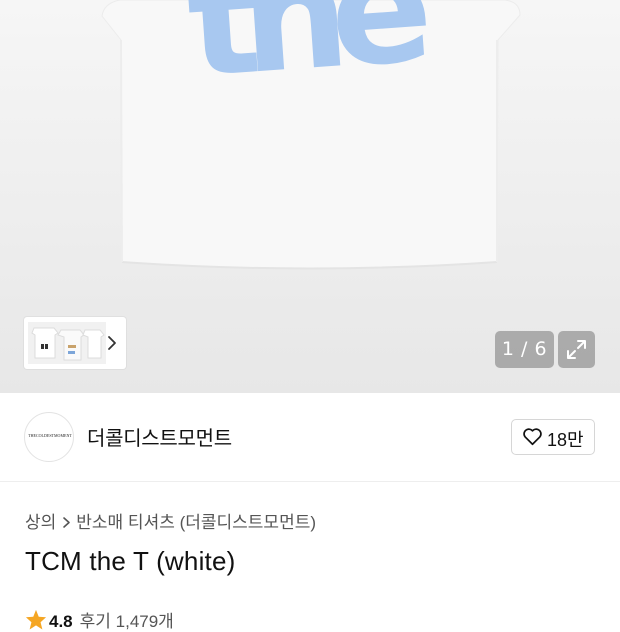  What do you see at coordinates (196, 522) in the screenshot?
I see `breadcrumb-subcategory: 반소매 티셔츠 (더콜디스트모먼트)` at bounding box center [196, 522].